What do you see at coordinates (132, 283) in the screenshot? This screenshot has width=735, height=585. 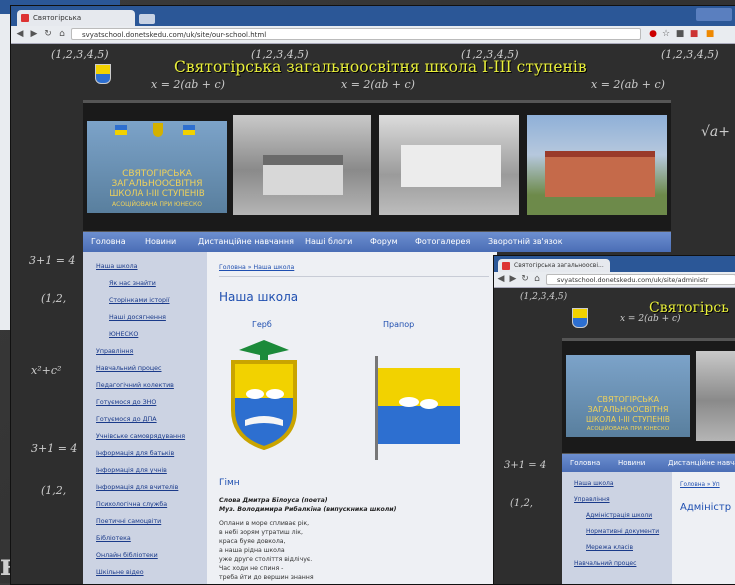 I see `sidebar-item: Як нас знайти` at bounding box center [132, 283].